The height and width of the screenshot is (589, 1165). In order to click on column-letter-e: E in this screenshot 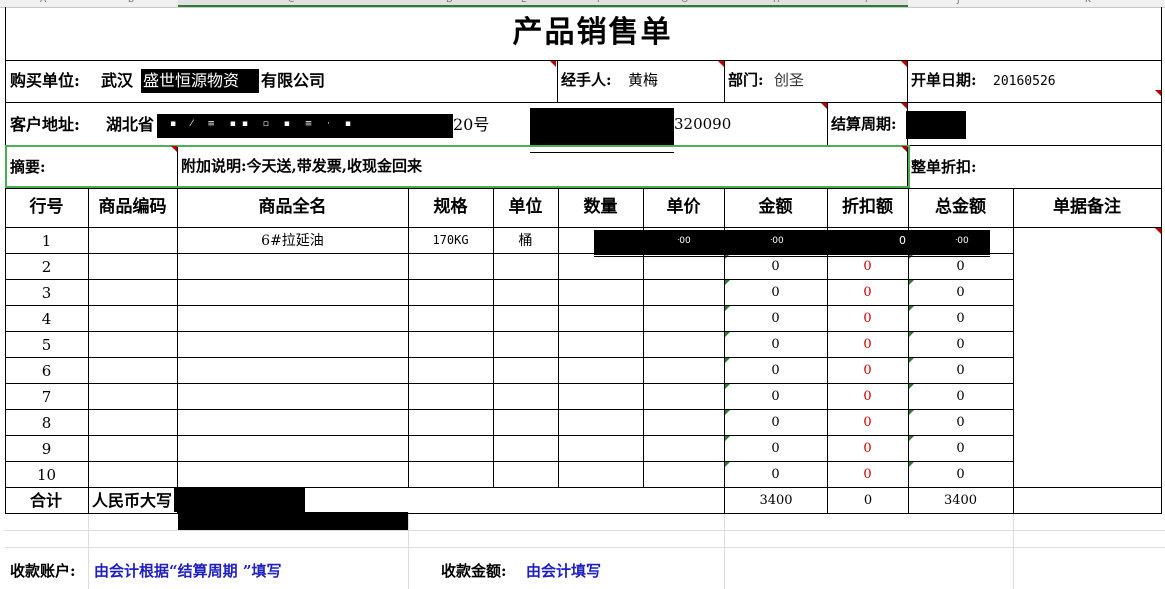, I will do `click(524, 2)`.